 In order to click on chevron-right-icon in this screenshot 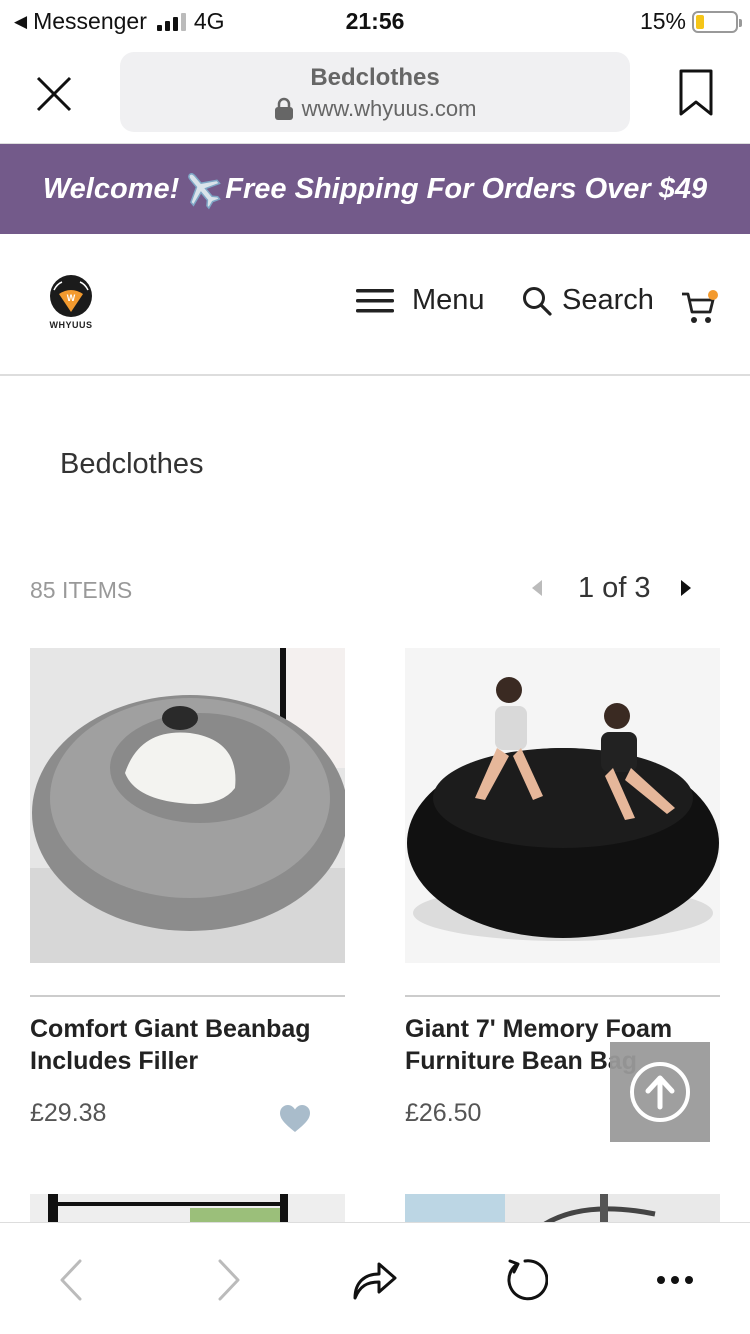, I will do `click(229, 1280)`.